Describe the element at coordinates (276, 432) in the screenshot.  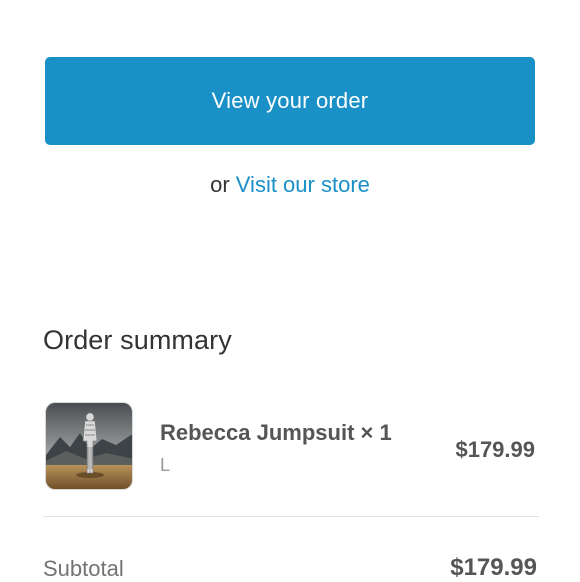
I see `product-name: Rebecca Jumpsuit × 1` at that location.